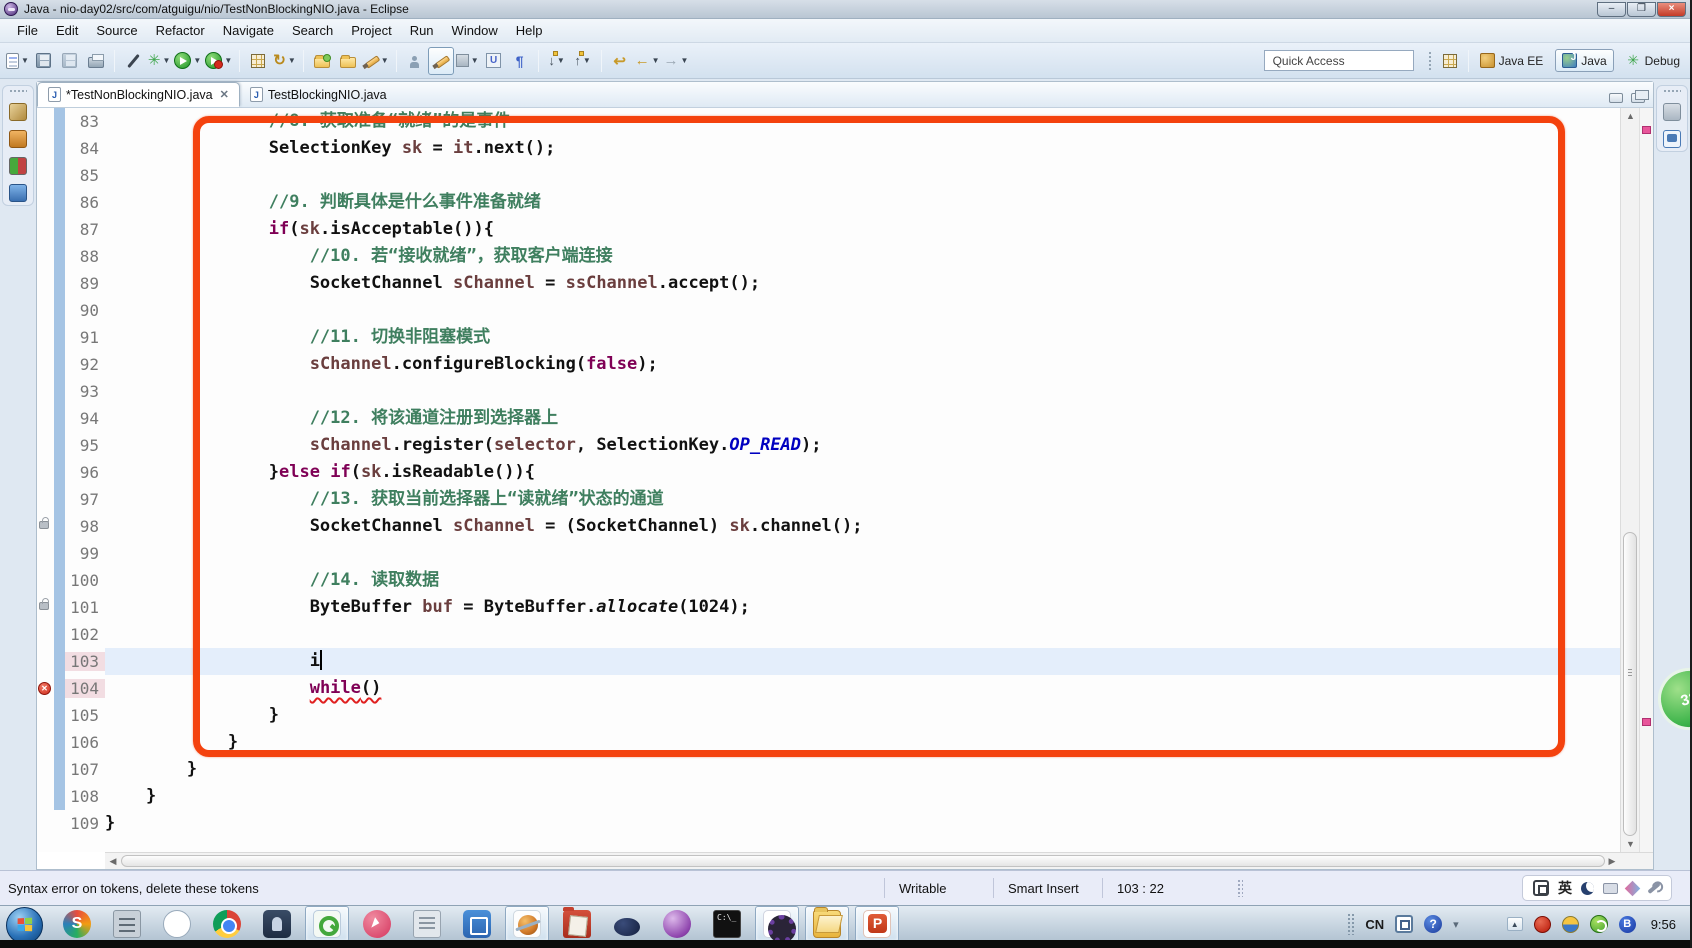 The width and height of the screenshot is (1692, 948). I want to click on horizontal-scrollbar: ◀ ▶, so click(879, 860).